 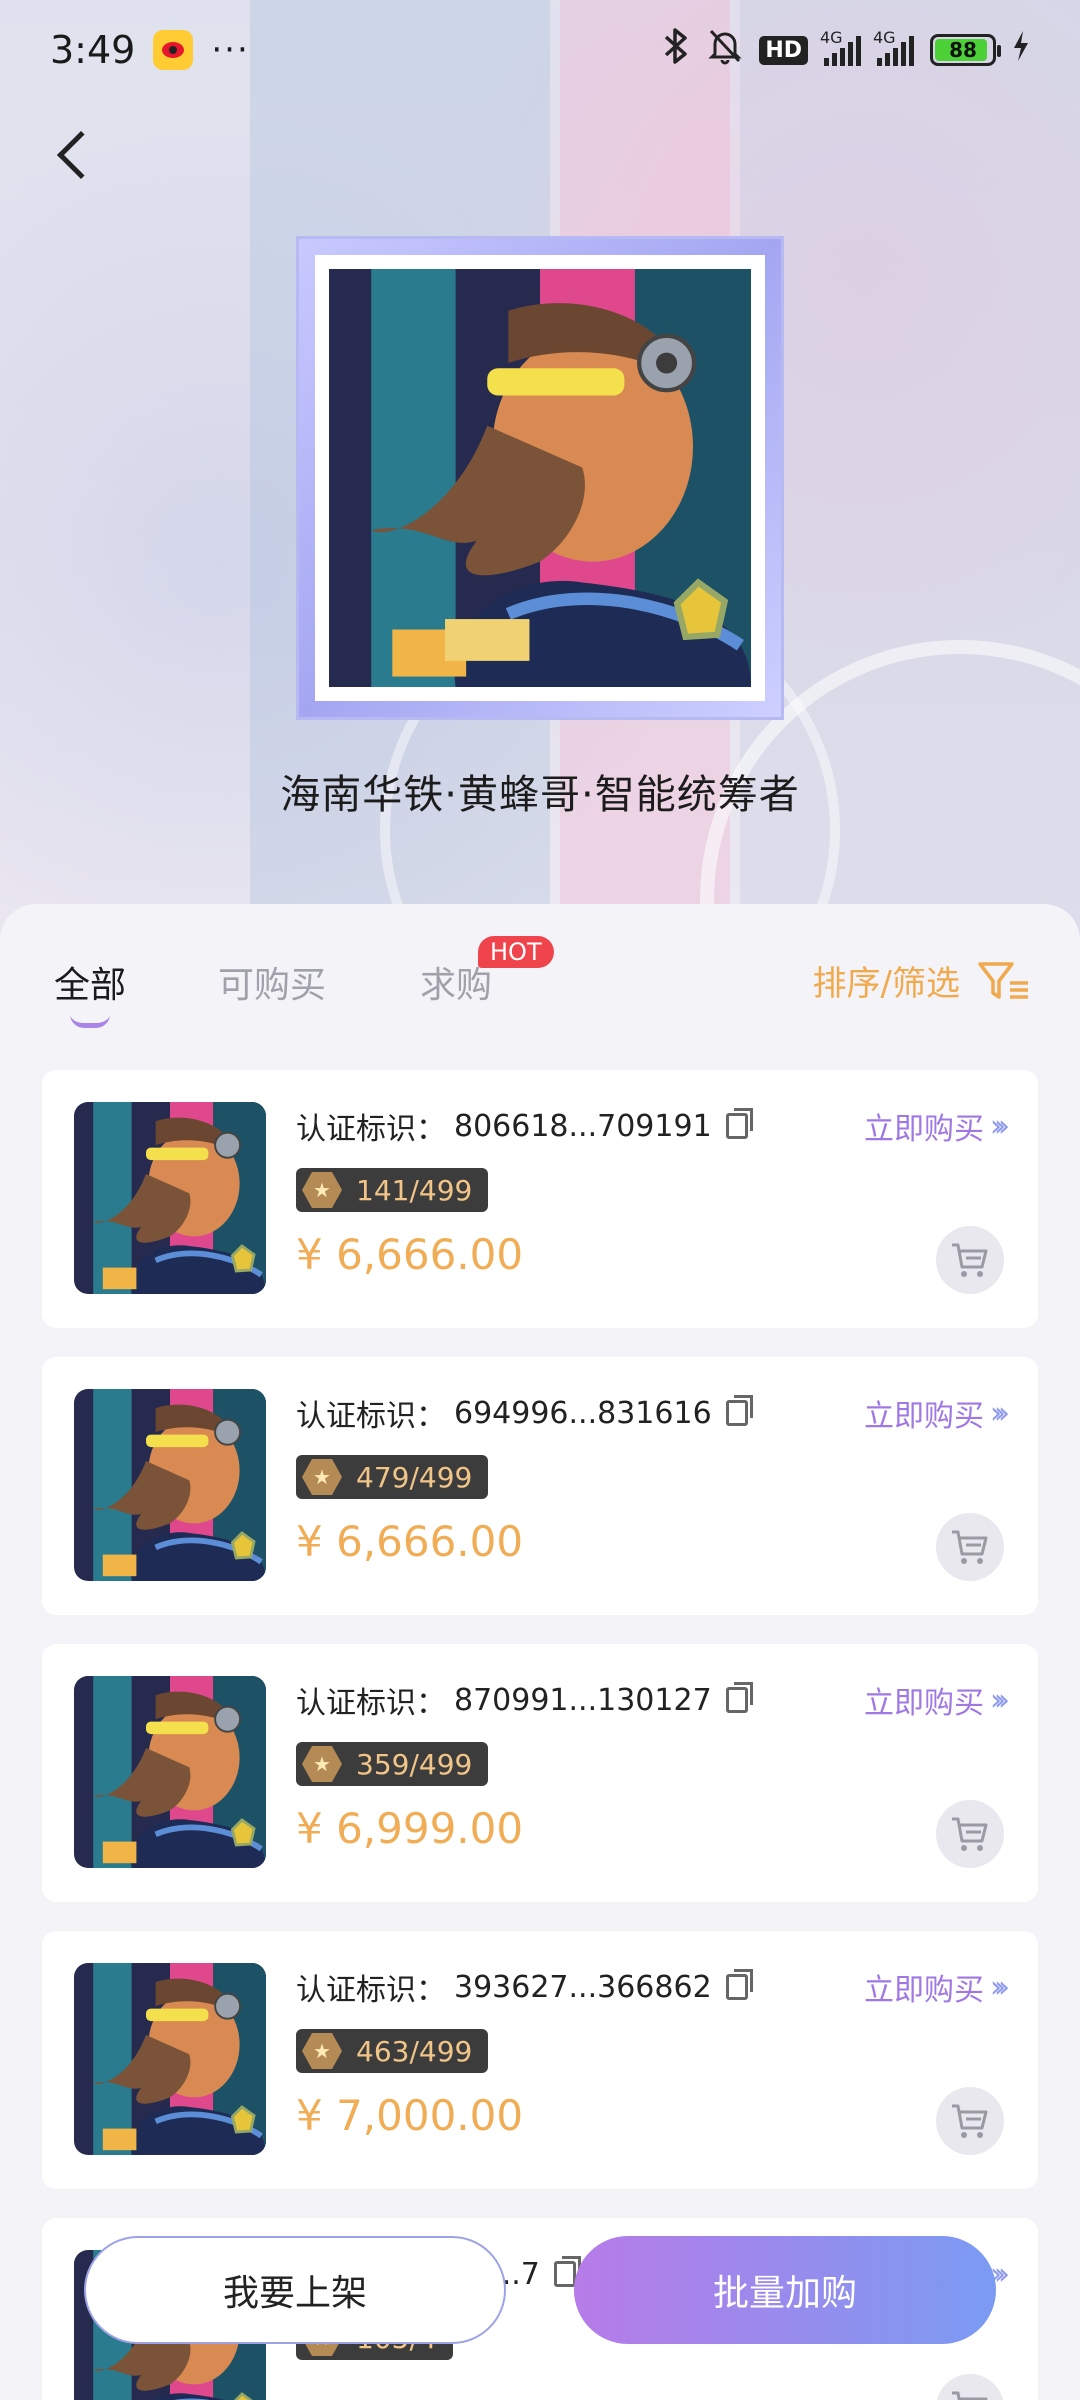 What do you see at coordinates (93, 50) in the screenshot?
I see `status-time: 3:49` at bounding box center [93, 50].